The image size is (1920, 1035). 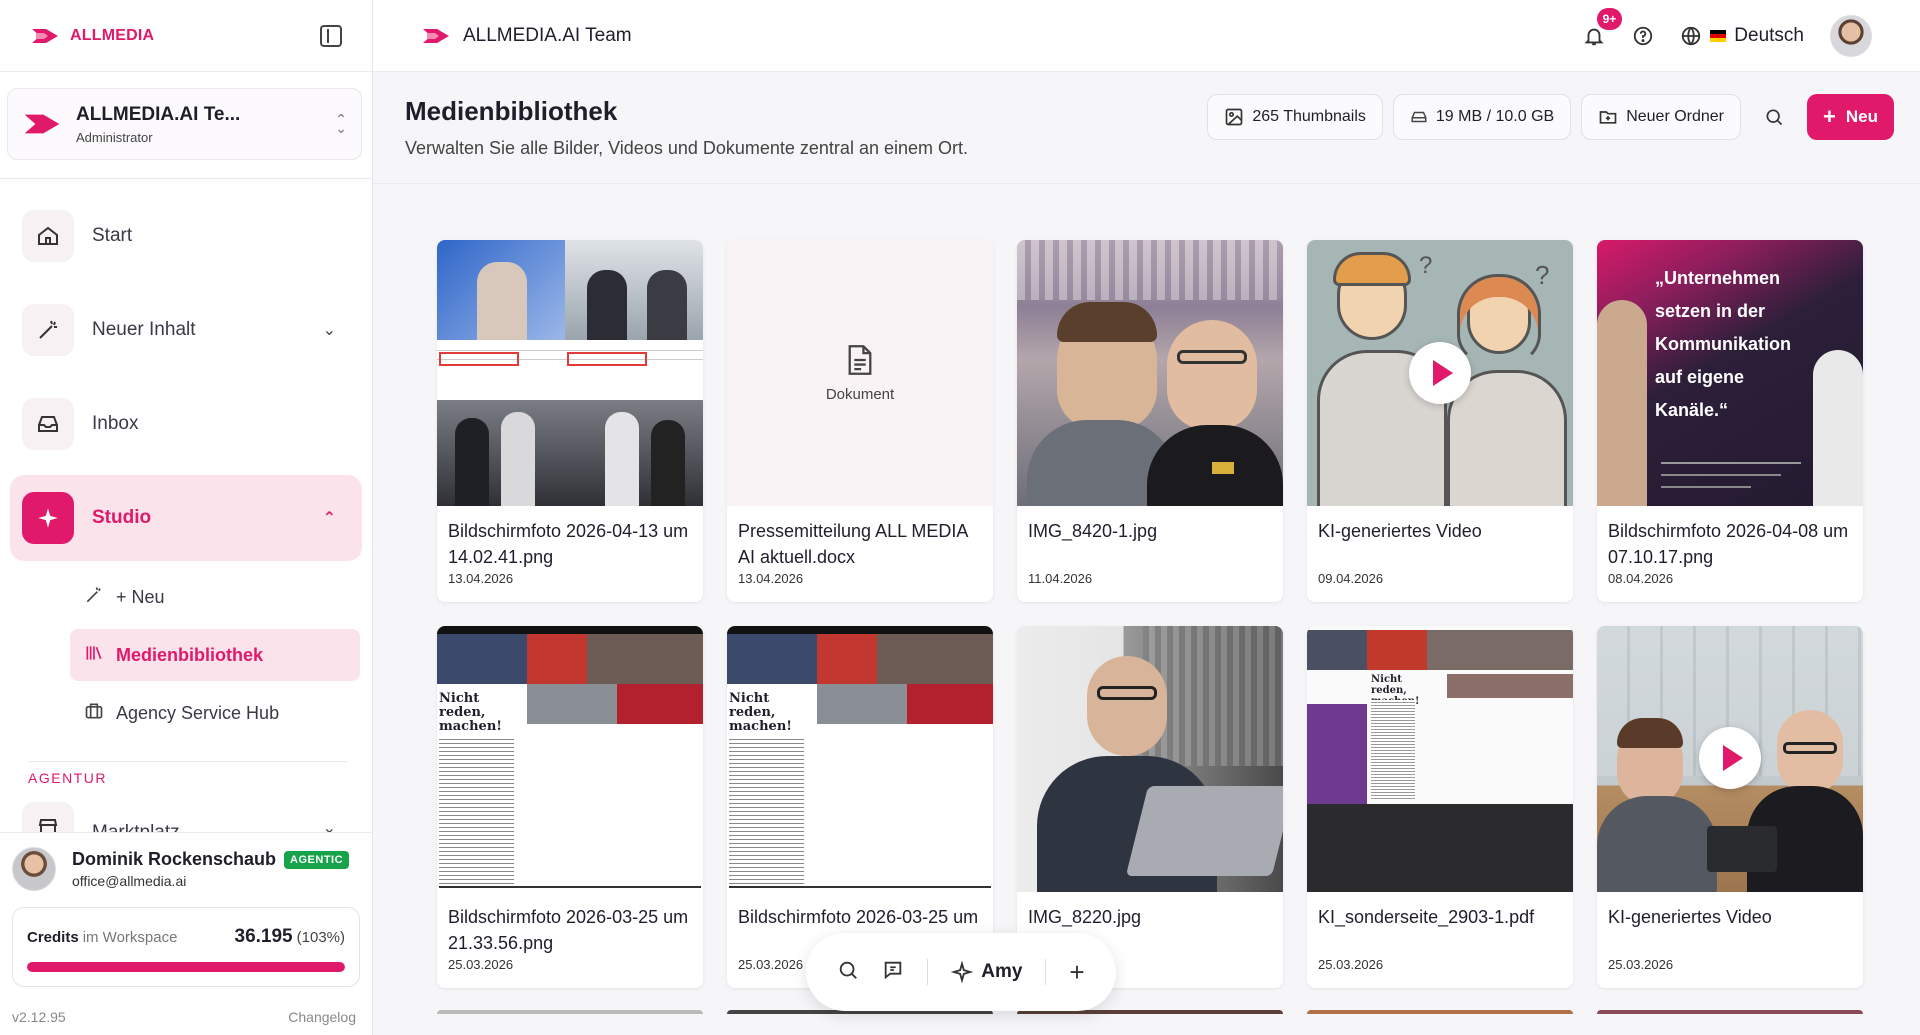 What do you see at coordinates (48, 518) in the screenshot?
I see `sparkle-icon` at bounding box center [48, 518].